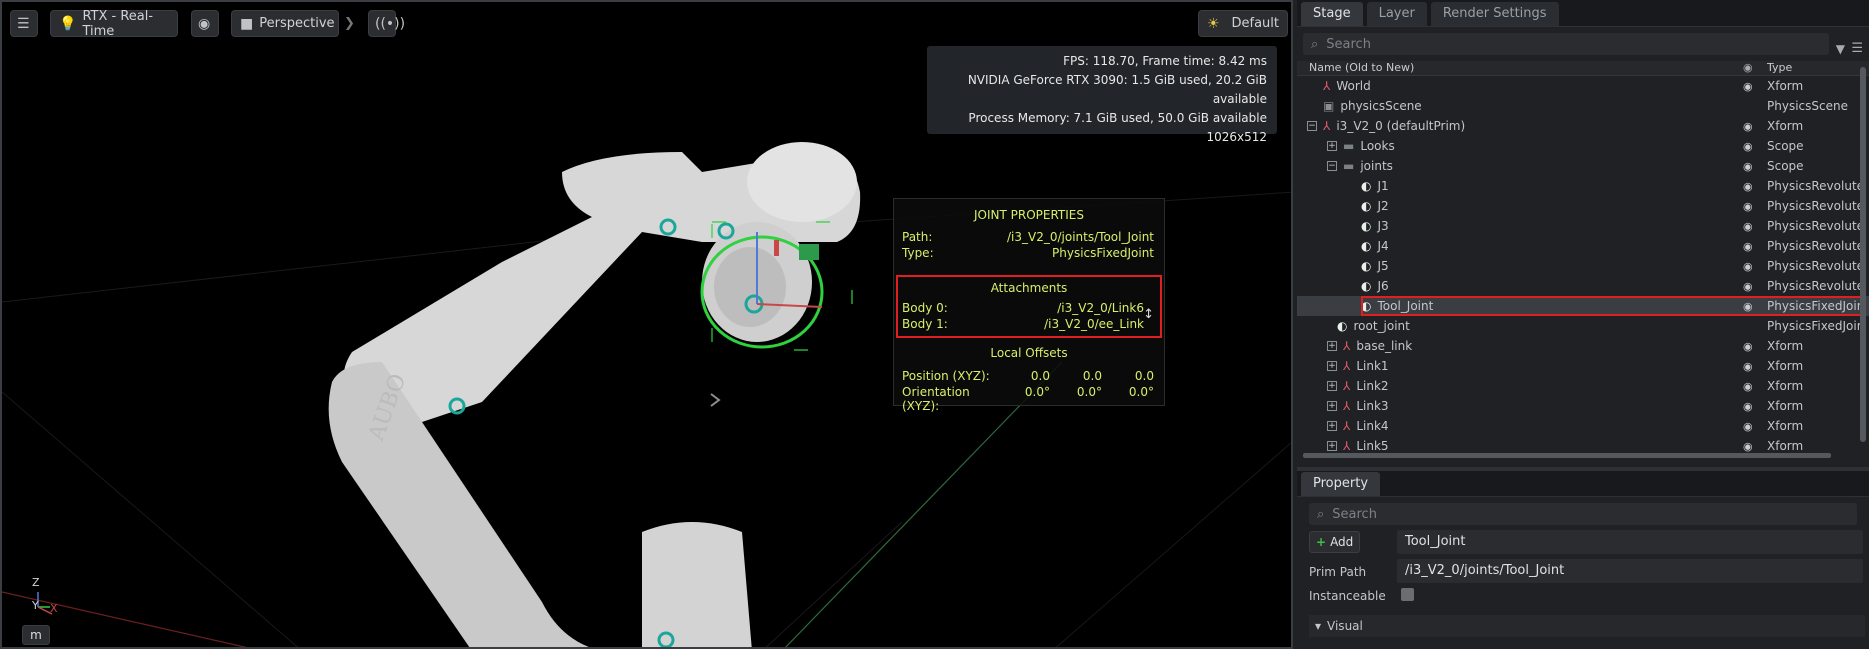 The height and width of the screenshot is (649, 1869). Describe the element at coordinates (1583, 106) in the screenshot. I see `tree-row: ▣ physicsScene PhysicsScene` at that location.